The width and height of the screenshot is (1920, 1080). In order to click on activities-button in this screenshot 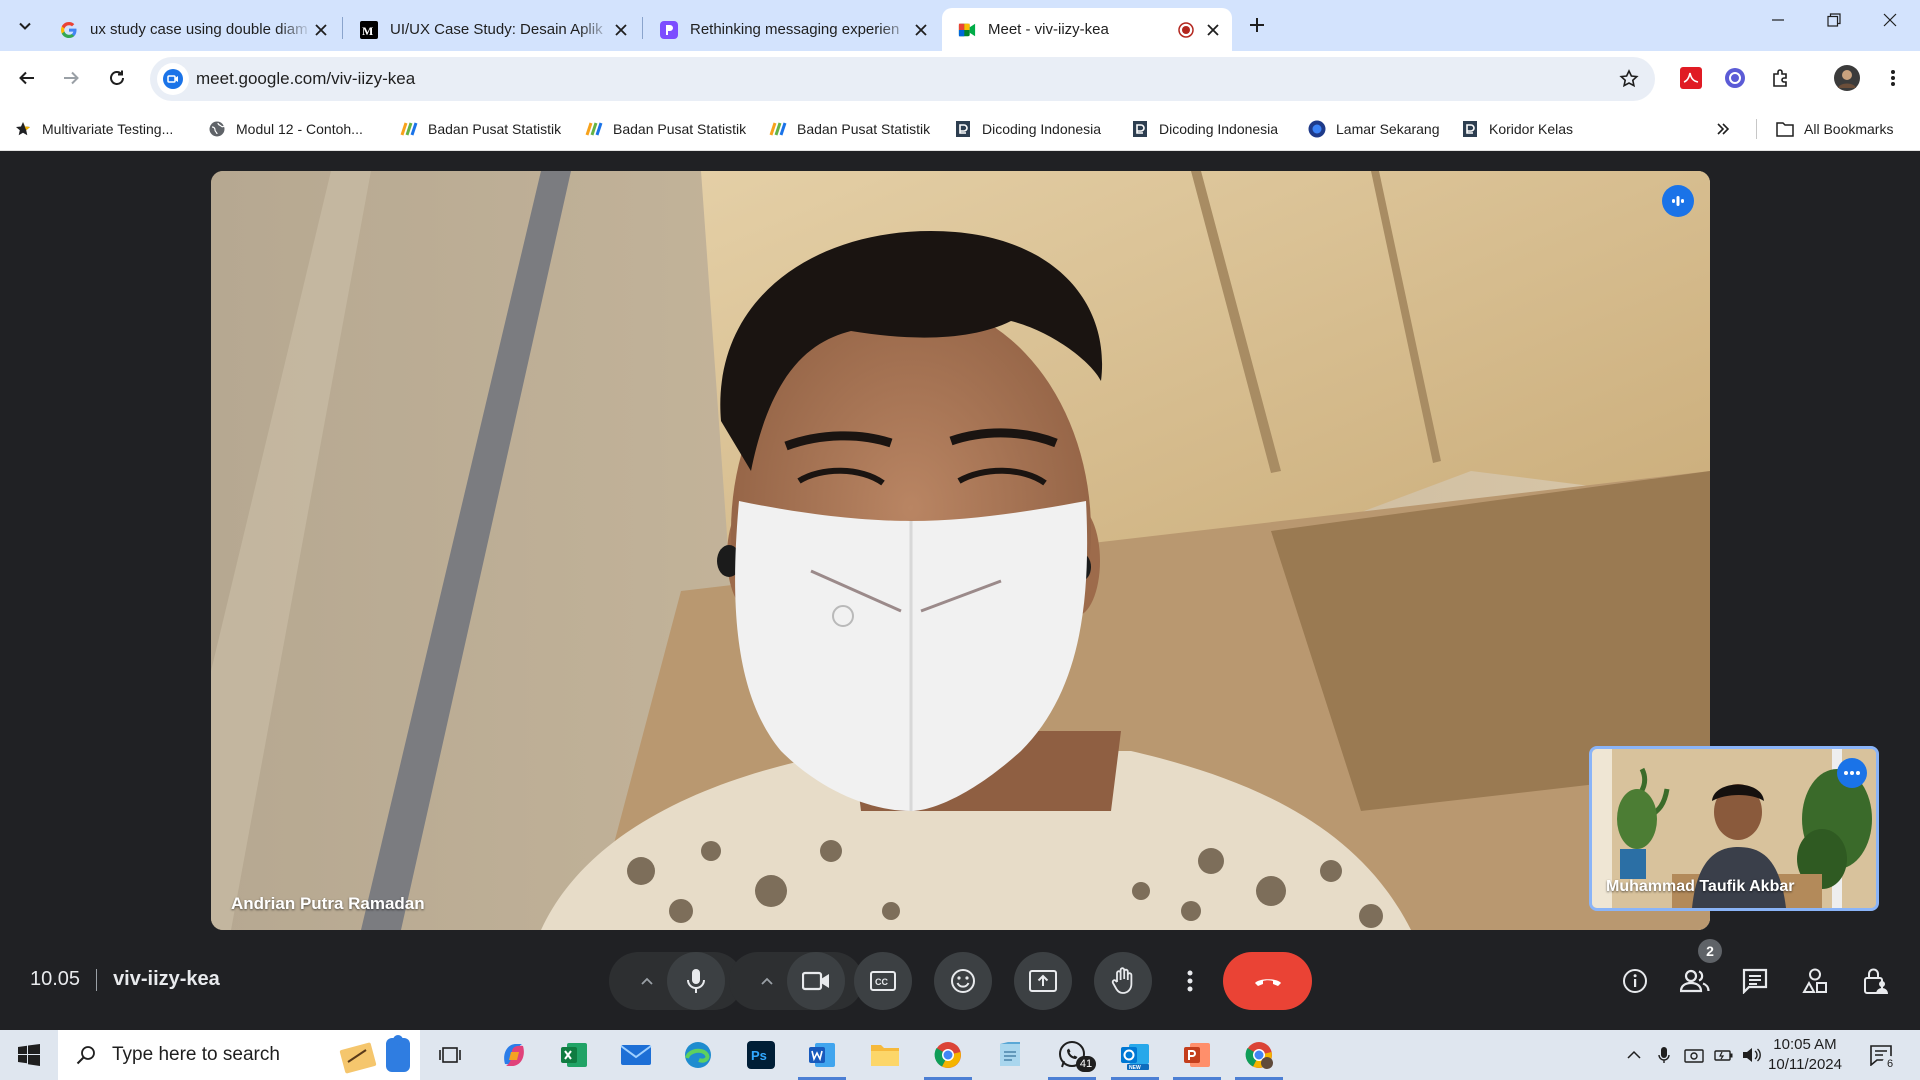, I will do `click(1815, 981)`.